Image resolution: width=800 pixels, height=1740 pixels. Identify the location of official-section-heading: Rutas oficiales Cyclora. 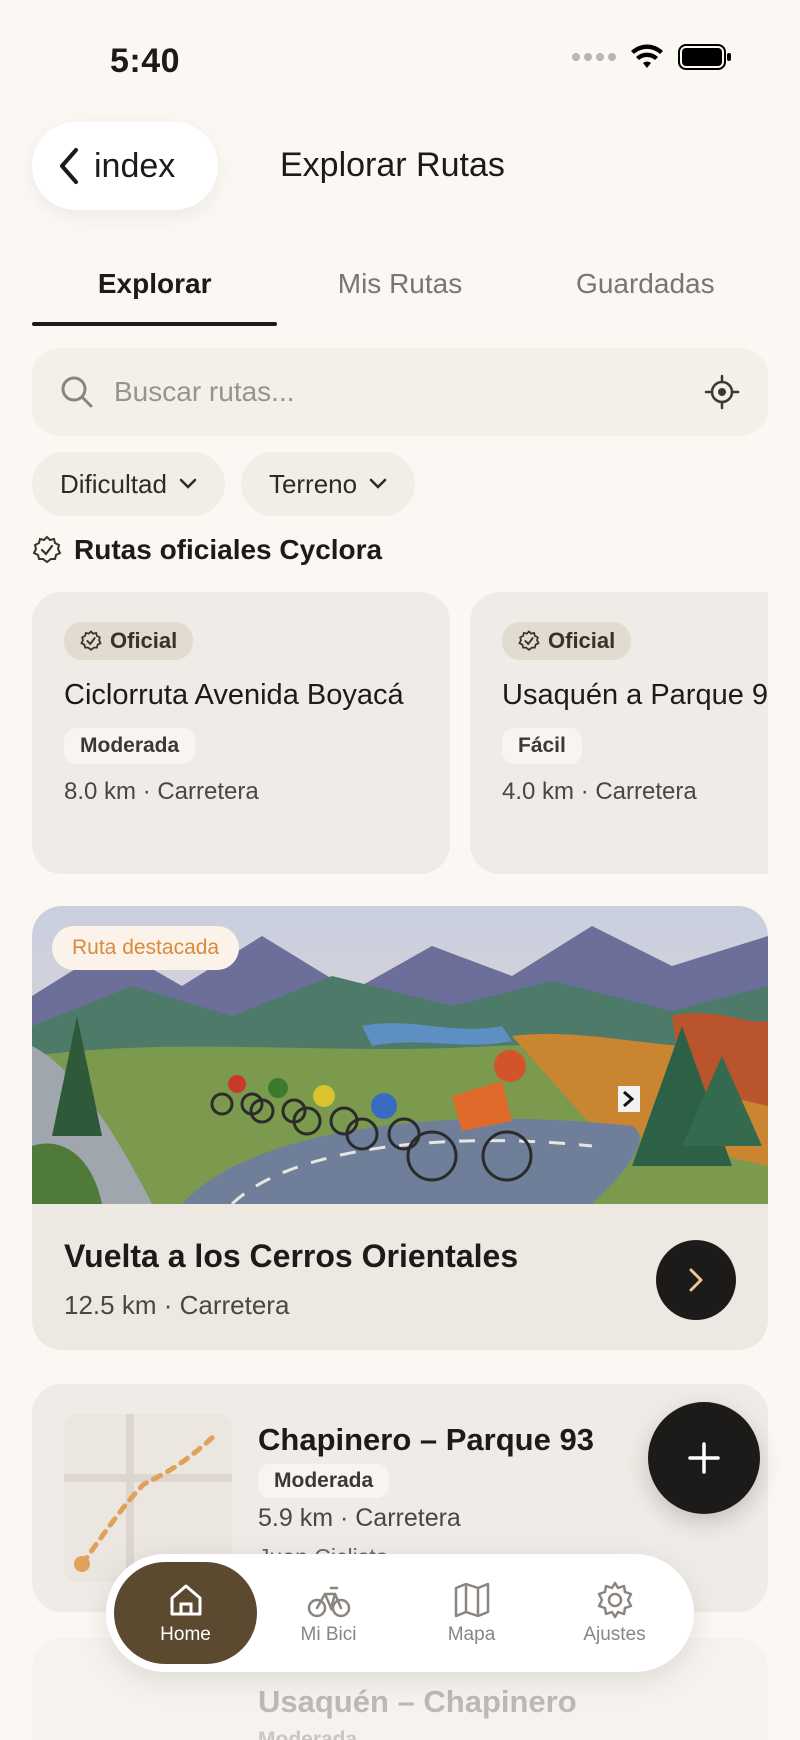
(207, 550).